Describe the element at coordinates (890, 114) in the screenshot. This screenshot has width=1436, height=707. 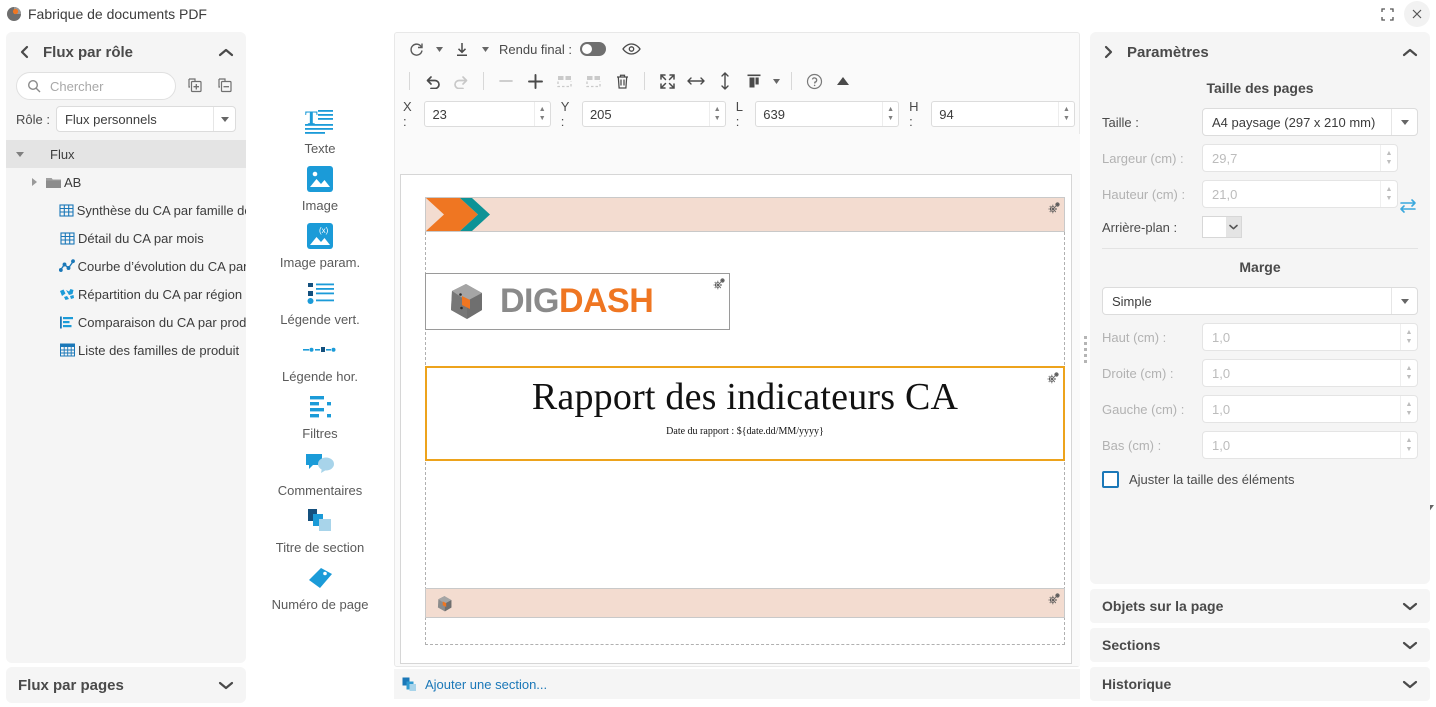
I see `l-spinner-arrows: ▲ ▼` at that location.